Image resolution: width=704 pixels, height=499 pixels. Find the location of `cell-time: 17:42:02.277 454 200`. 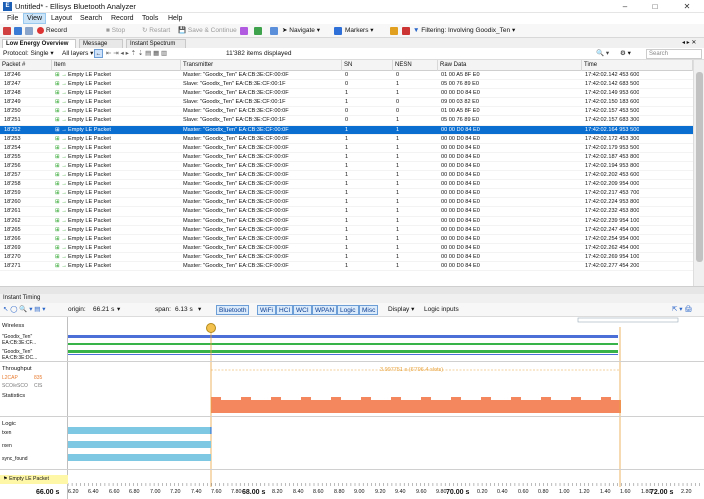

cell-time: 17:42:02.277 454 200 is located at coordinates (612, 265).